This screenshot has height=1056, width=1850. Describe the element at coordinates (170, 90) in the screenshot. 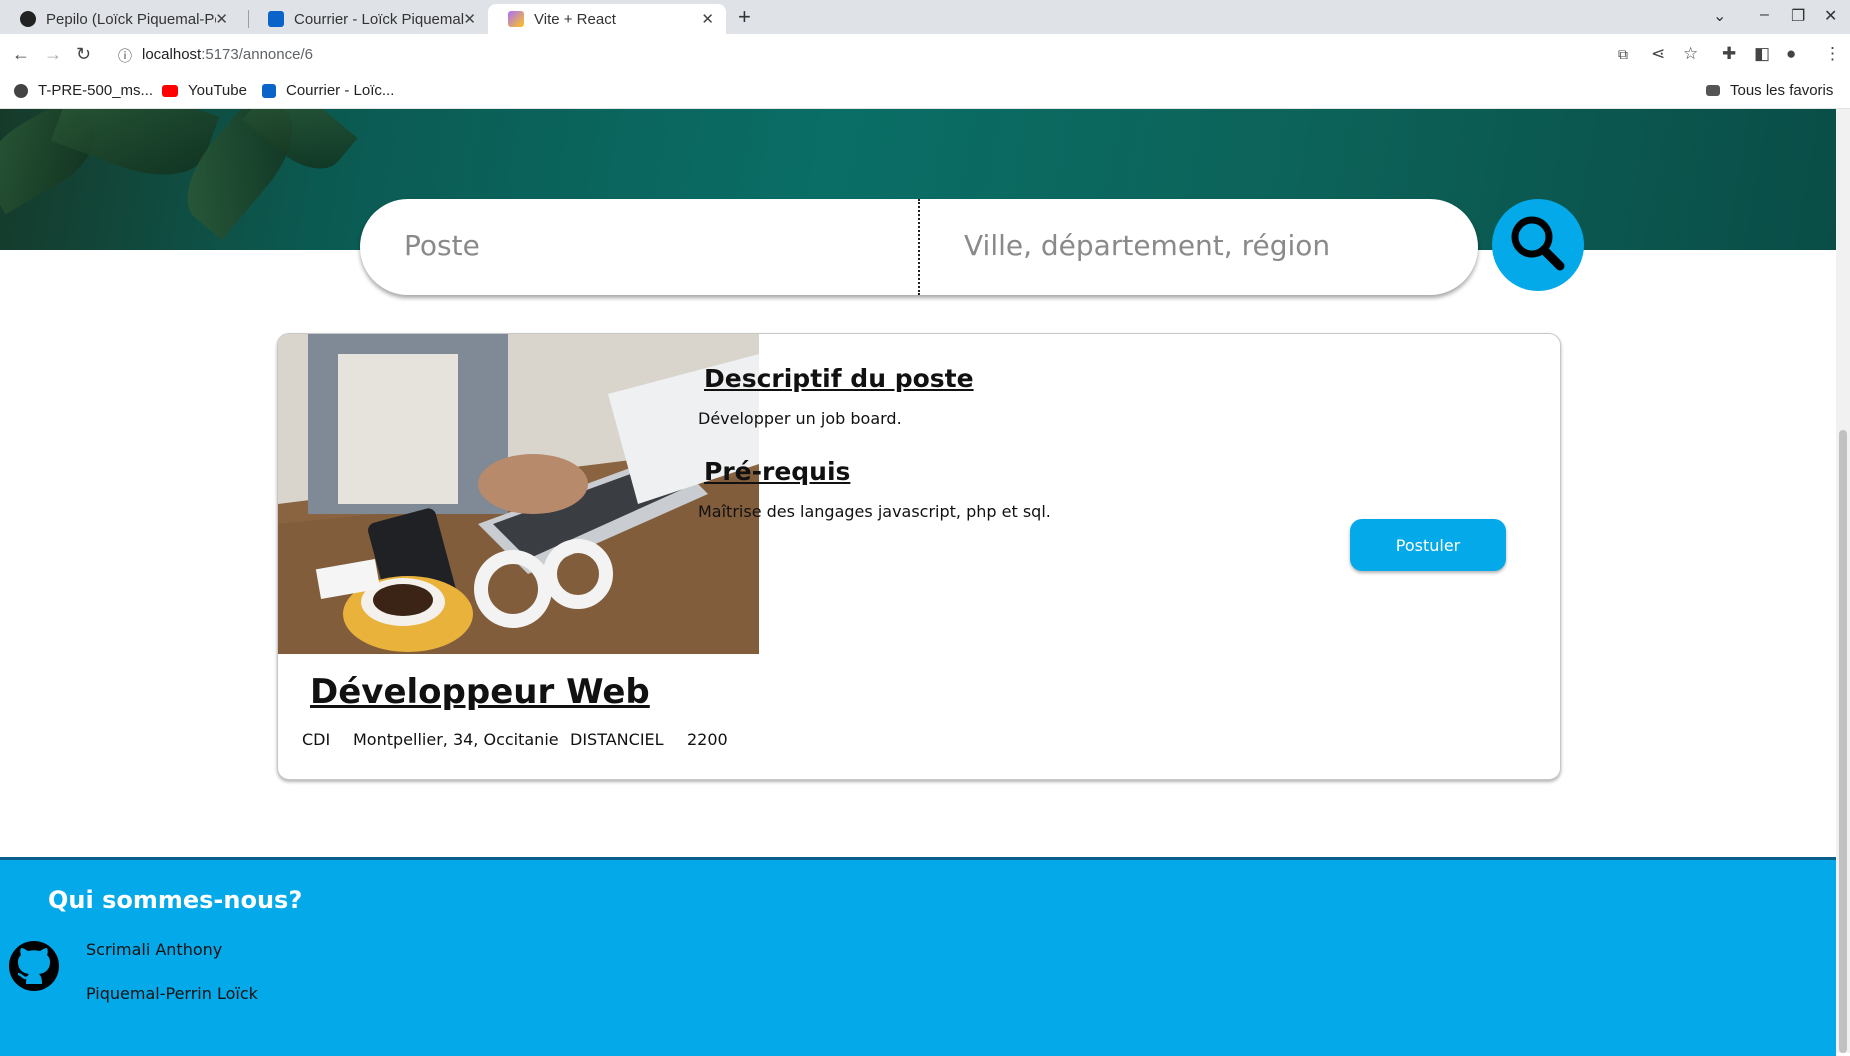

I see `youtube-icon` at that location.